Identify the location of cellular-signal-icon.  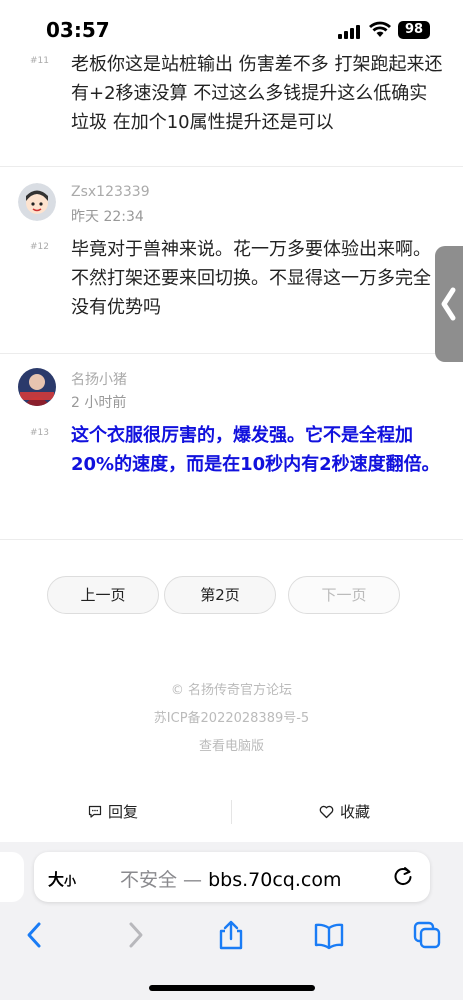
(350, 31).